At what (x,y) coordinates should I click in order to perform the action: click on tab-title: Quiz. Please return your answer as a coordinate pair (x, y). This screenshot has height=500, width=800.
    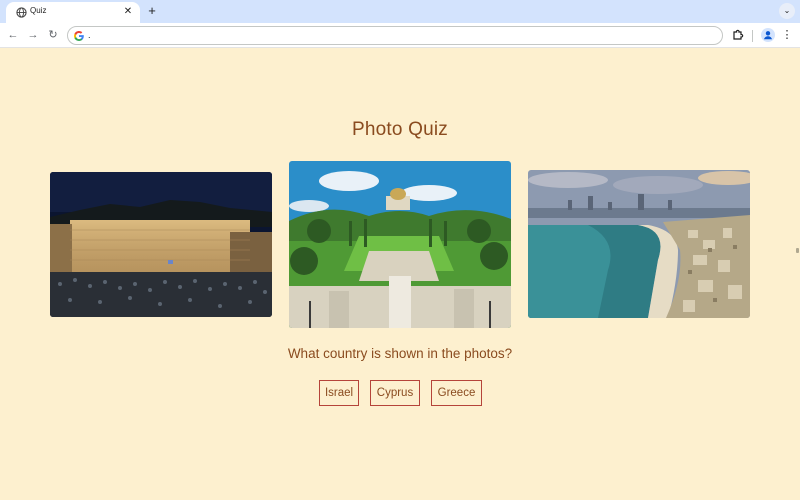
    Looking at the image, I should click on (38, 10).